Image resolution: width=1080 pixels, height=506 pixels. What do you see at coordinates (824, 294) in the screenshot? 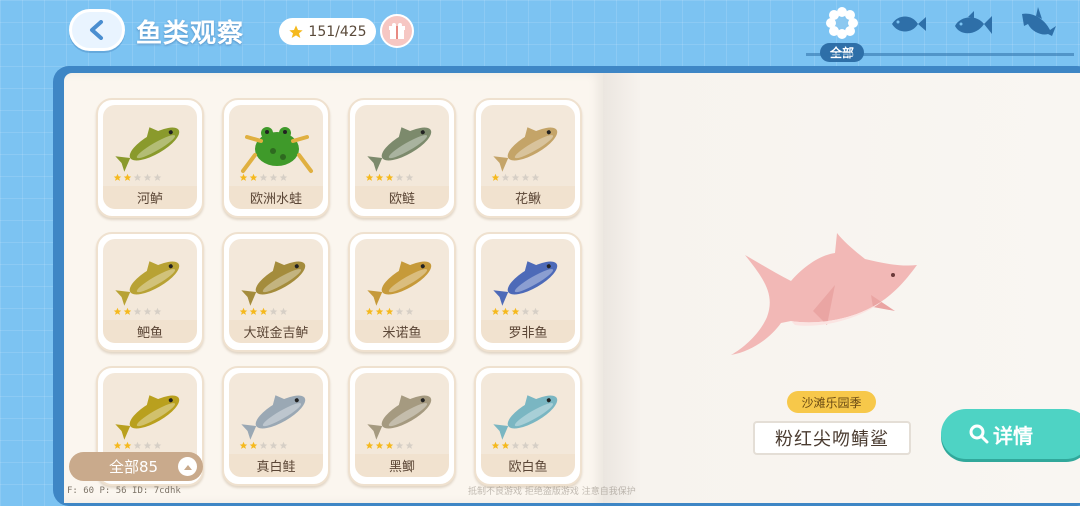
I see `selected-fish-image` at bounding box center [824, 294].